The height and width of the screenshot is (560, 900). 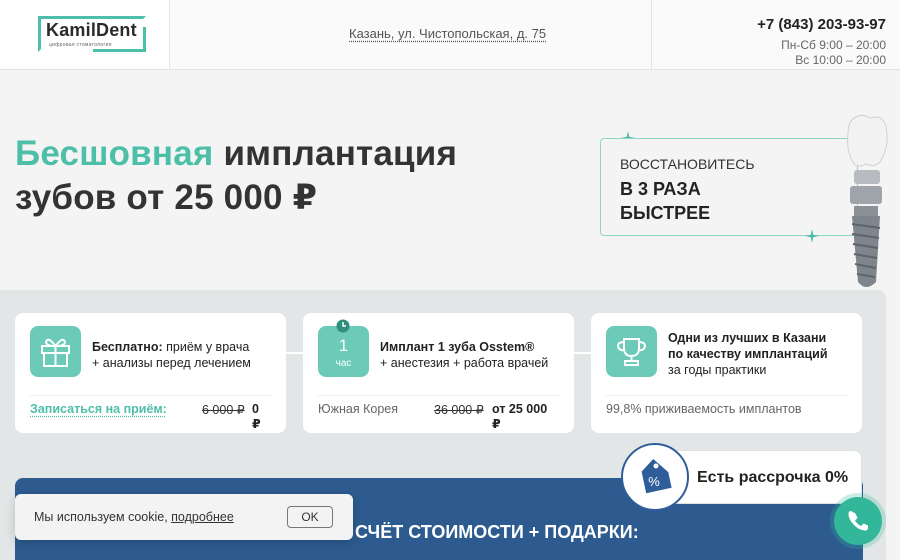 What do you see at coordinates (127, 347) in the screenshot?
I see `card-bold: Бесплатно:` at bounding box center [127, 347].